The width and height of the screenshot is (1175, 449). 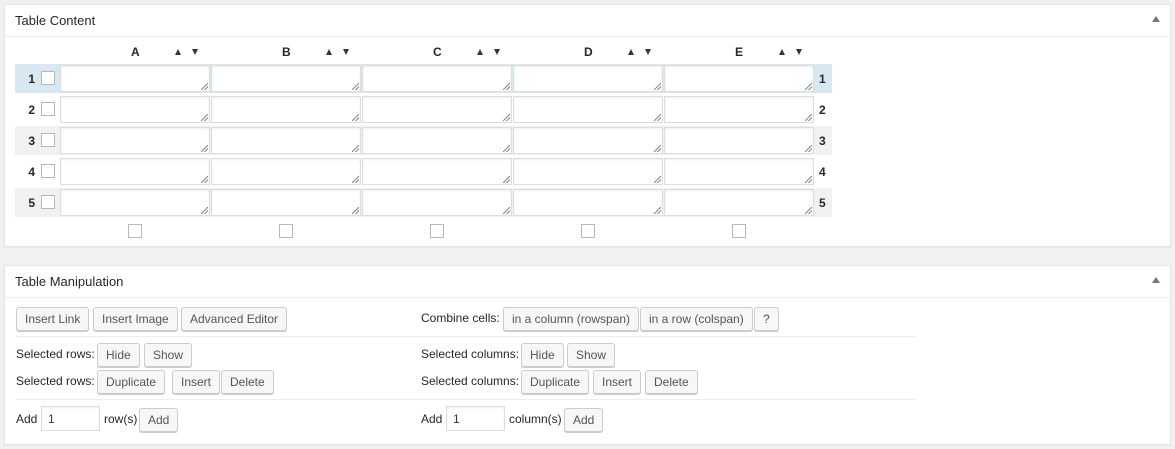 I want to click on advanced-editor-button: Advanced Editor, so click(x=234, y=319).